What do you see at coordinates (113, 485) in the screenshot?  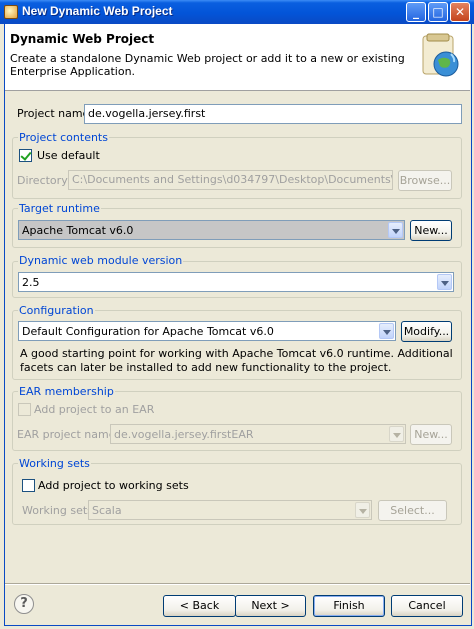 I see `add-to-working-sets-label: Add project to working sets` at bounding box center [113, 485].